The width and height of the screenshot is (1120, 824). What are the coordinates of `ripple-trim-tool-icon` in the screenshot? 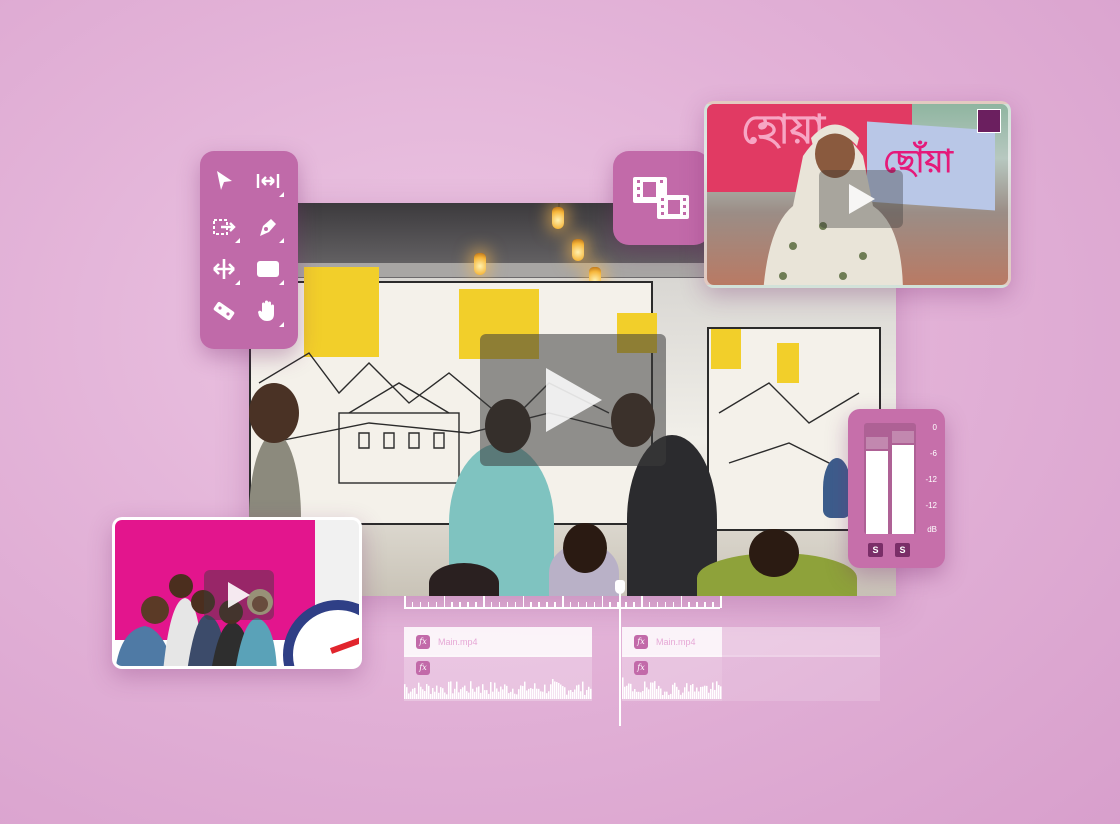 It's located at (268, 181).